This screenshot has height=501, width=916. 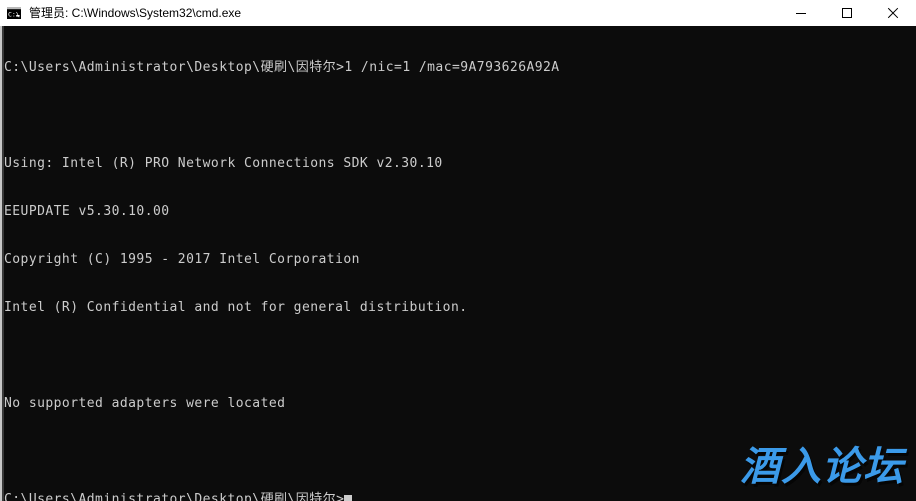 I want to click on text-cursor, so click(x=348, y=498).